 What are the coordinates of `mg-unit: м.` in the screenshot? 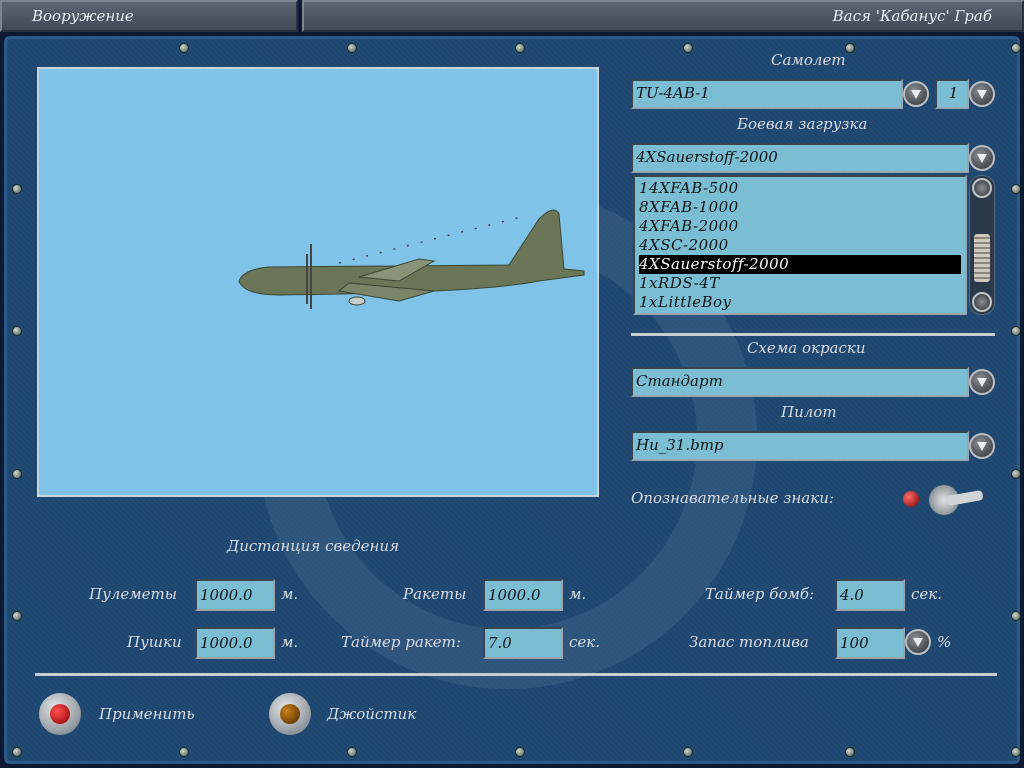 It's located at (290, 594).